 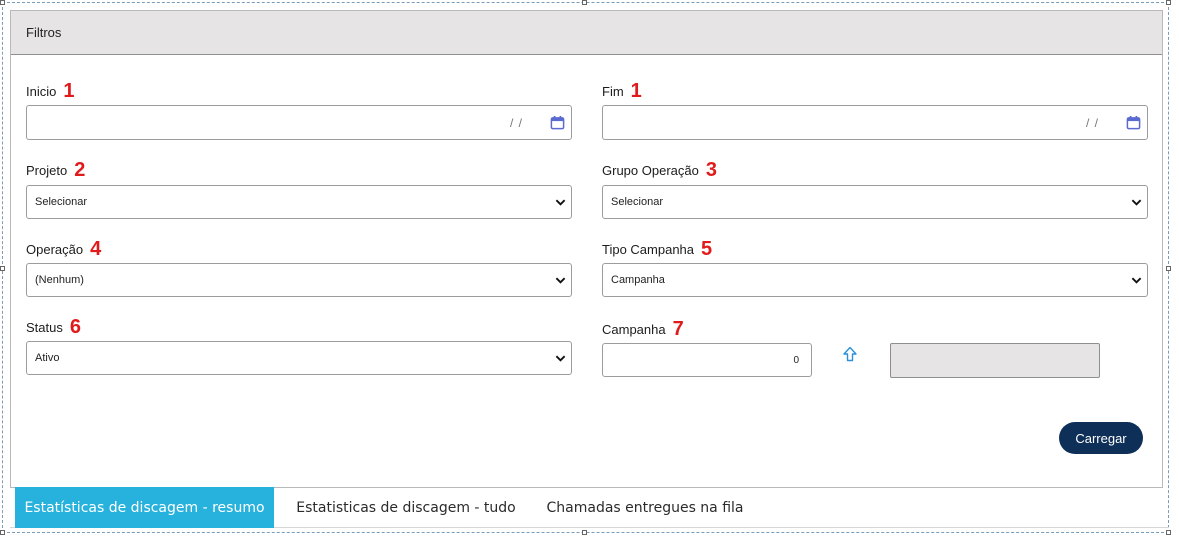 I want to click on resize-handle-bottom-right, so click(x=1168, y=532).